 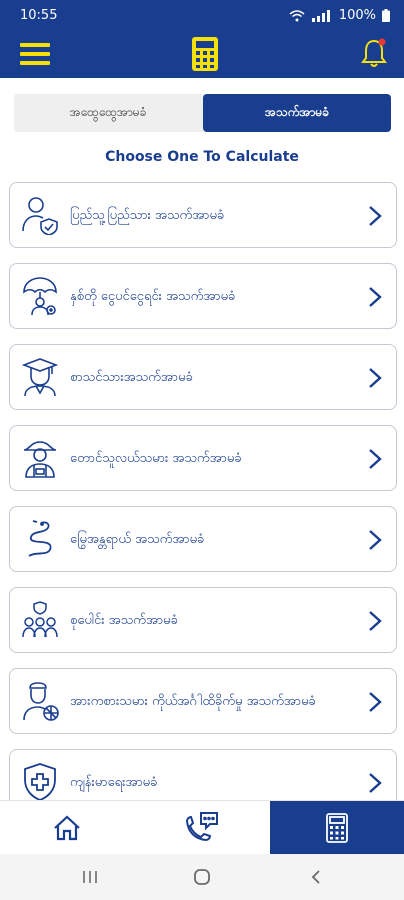 I want to click on calculator-icon, so click(x=337, y=828).